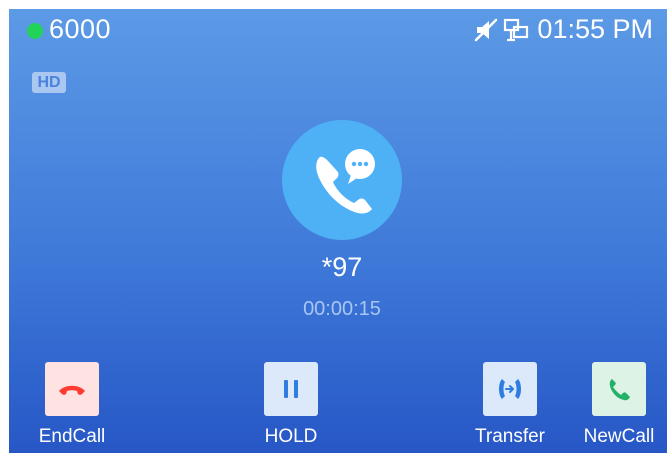 The height and width of the screenshot is (453, 667). I want to click on muted-speaker-icon, so click(486, 30).